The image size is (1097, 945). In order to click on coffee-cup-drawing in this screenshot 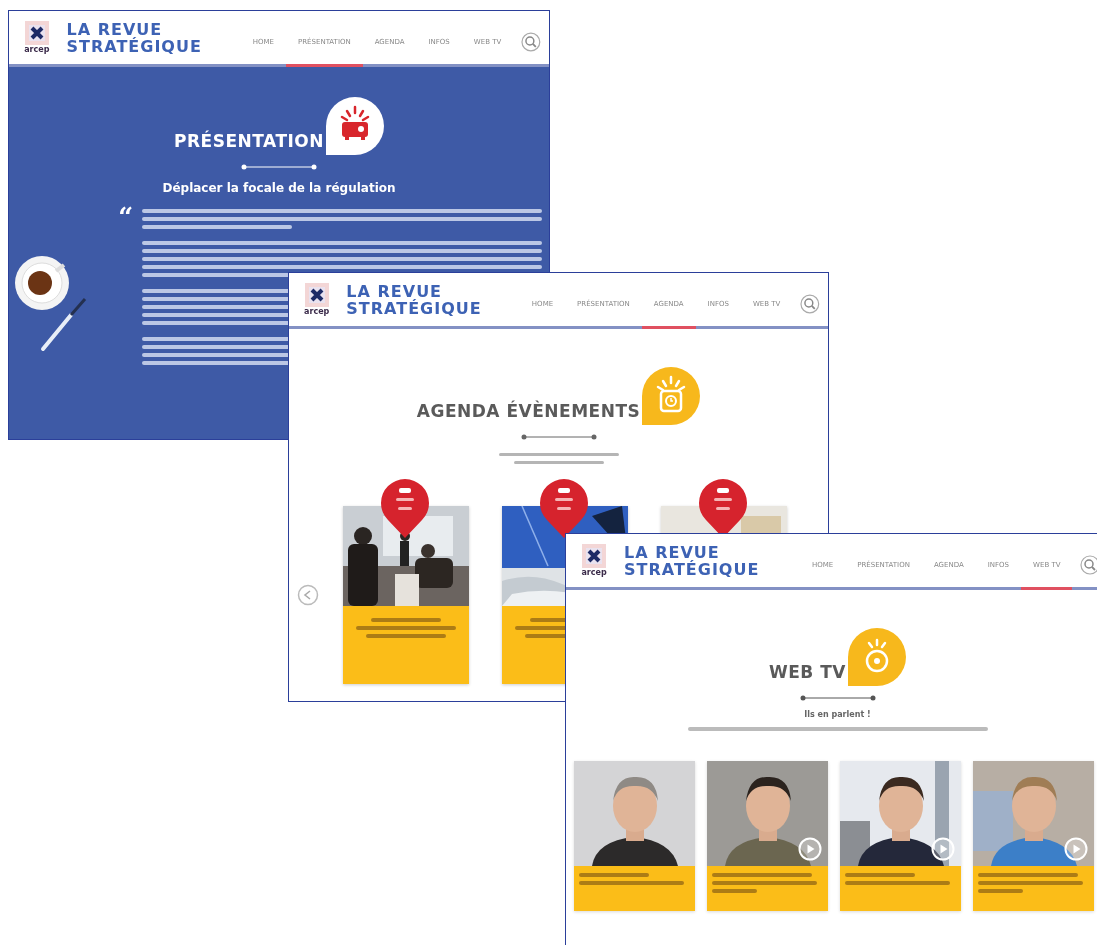, I will do `click(42, 283)`.